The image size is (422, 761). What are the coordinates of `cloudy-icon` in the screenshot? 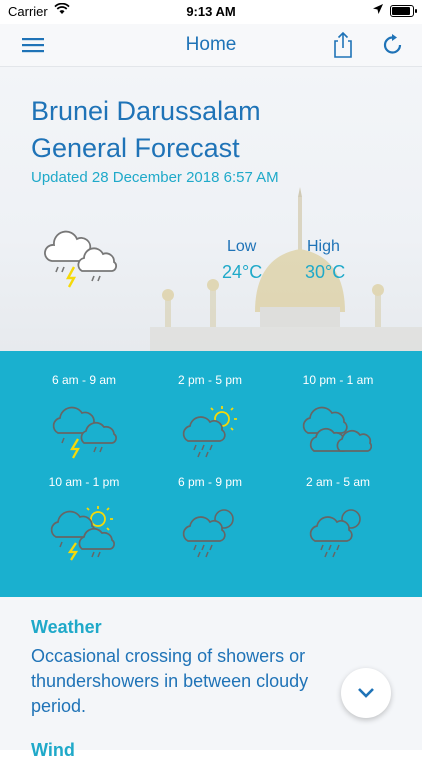 It's located at (337, 429).